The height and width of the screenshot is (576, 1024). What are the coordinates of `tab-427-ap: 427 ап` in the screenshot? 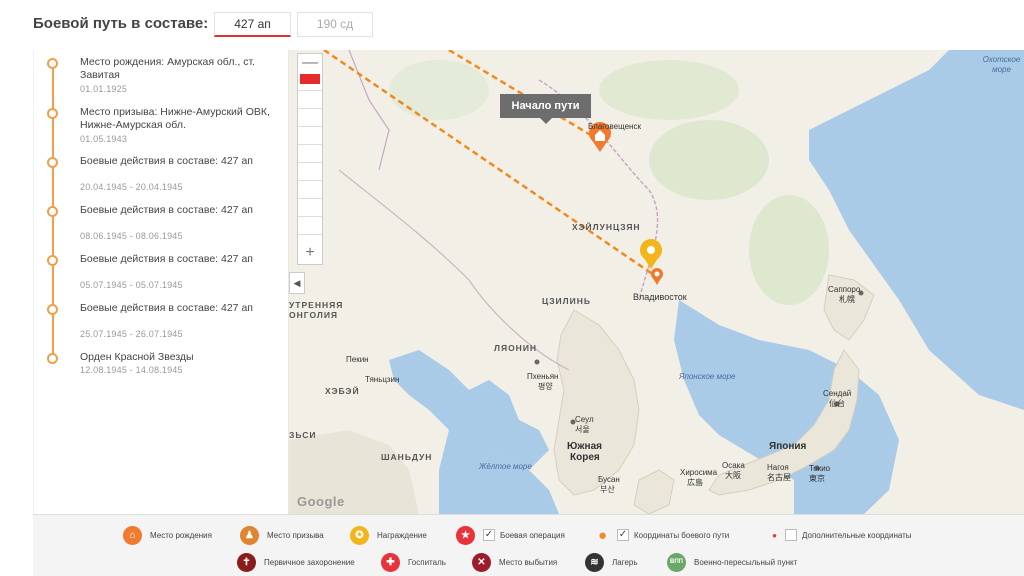 It's located at (252, 24).